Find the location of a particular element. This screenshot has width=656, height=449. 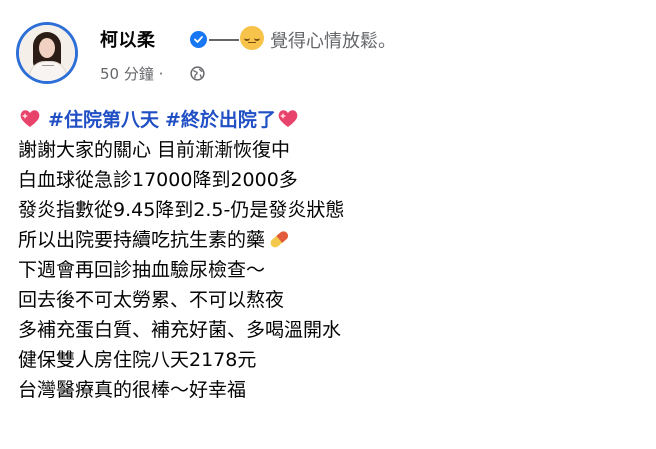

post-meta: 50 分鐘 · is located at coordinates (131, 73).